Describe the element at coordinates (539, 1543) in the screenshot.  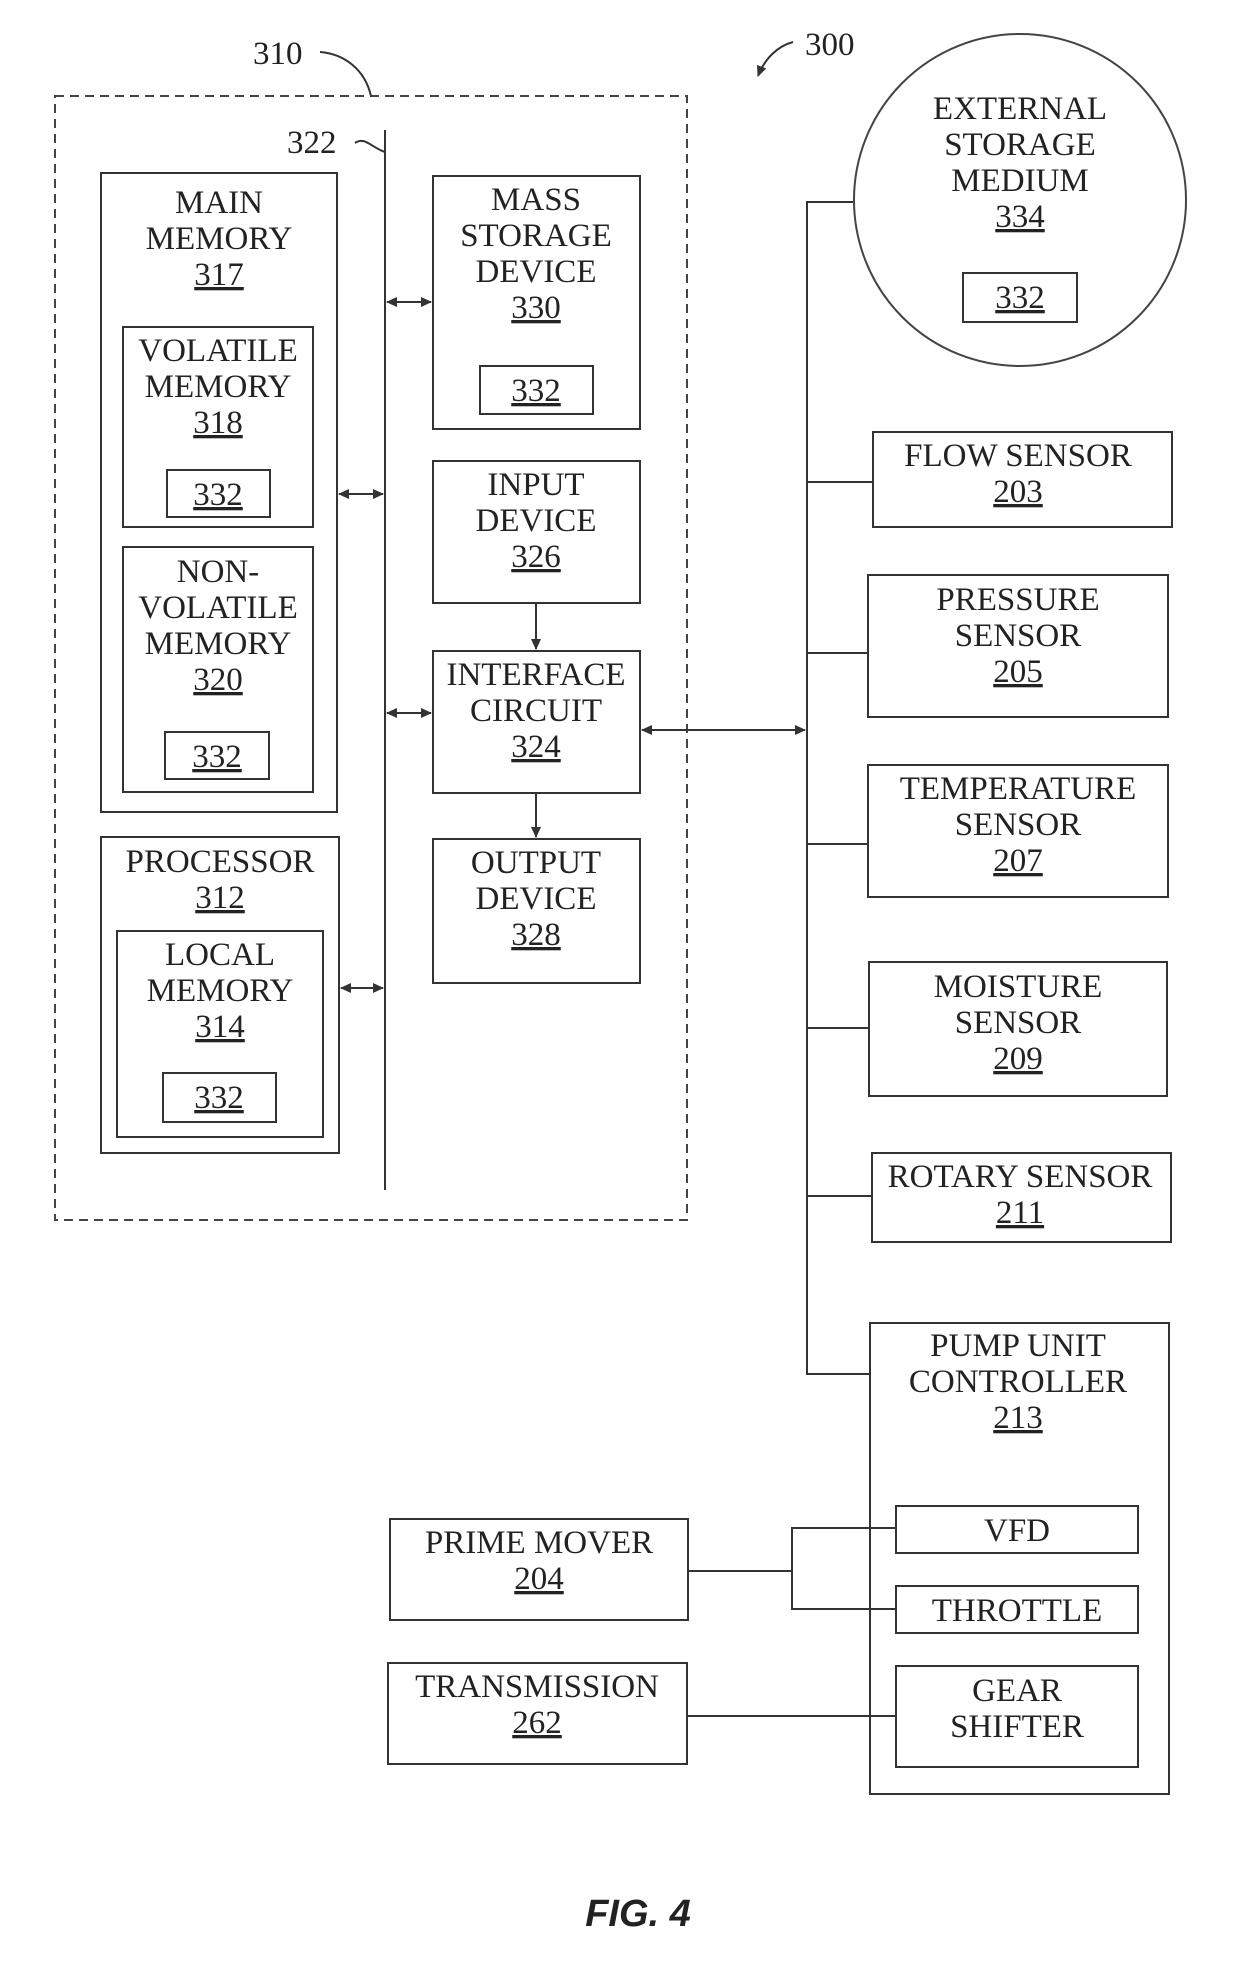
I see `block-label-line: PRIME MOVER` at that location.